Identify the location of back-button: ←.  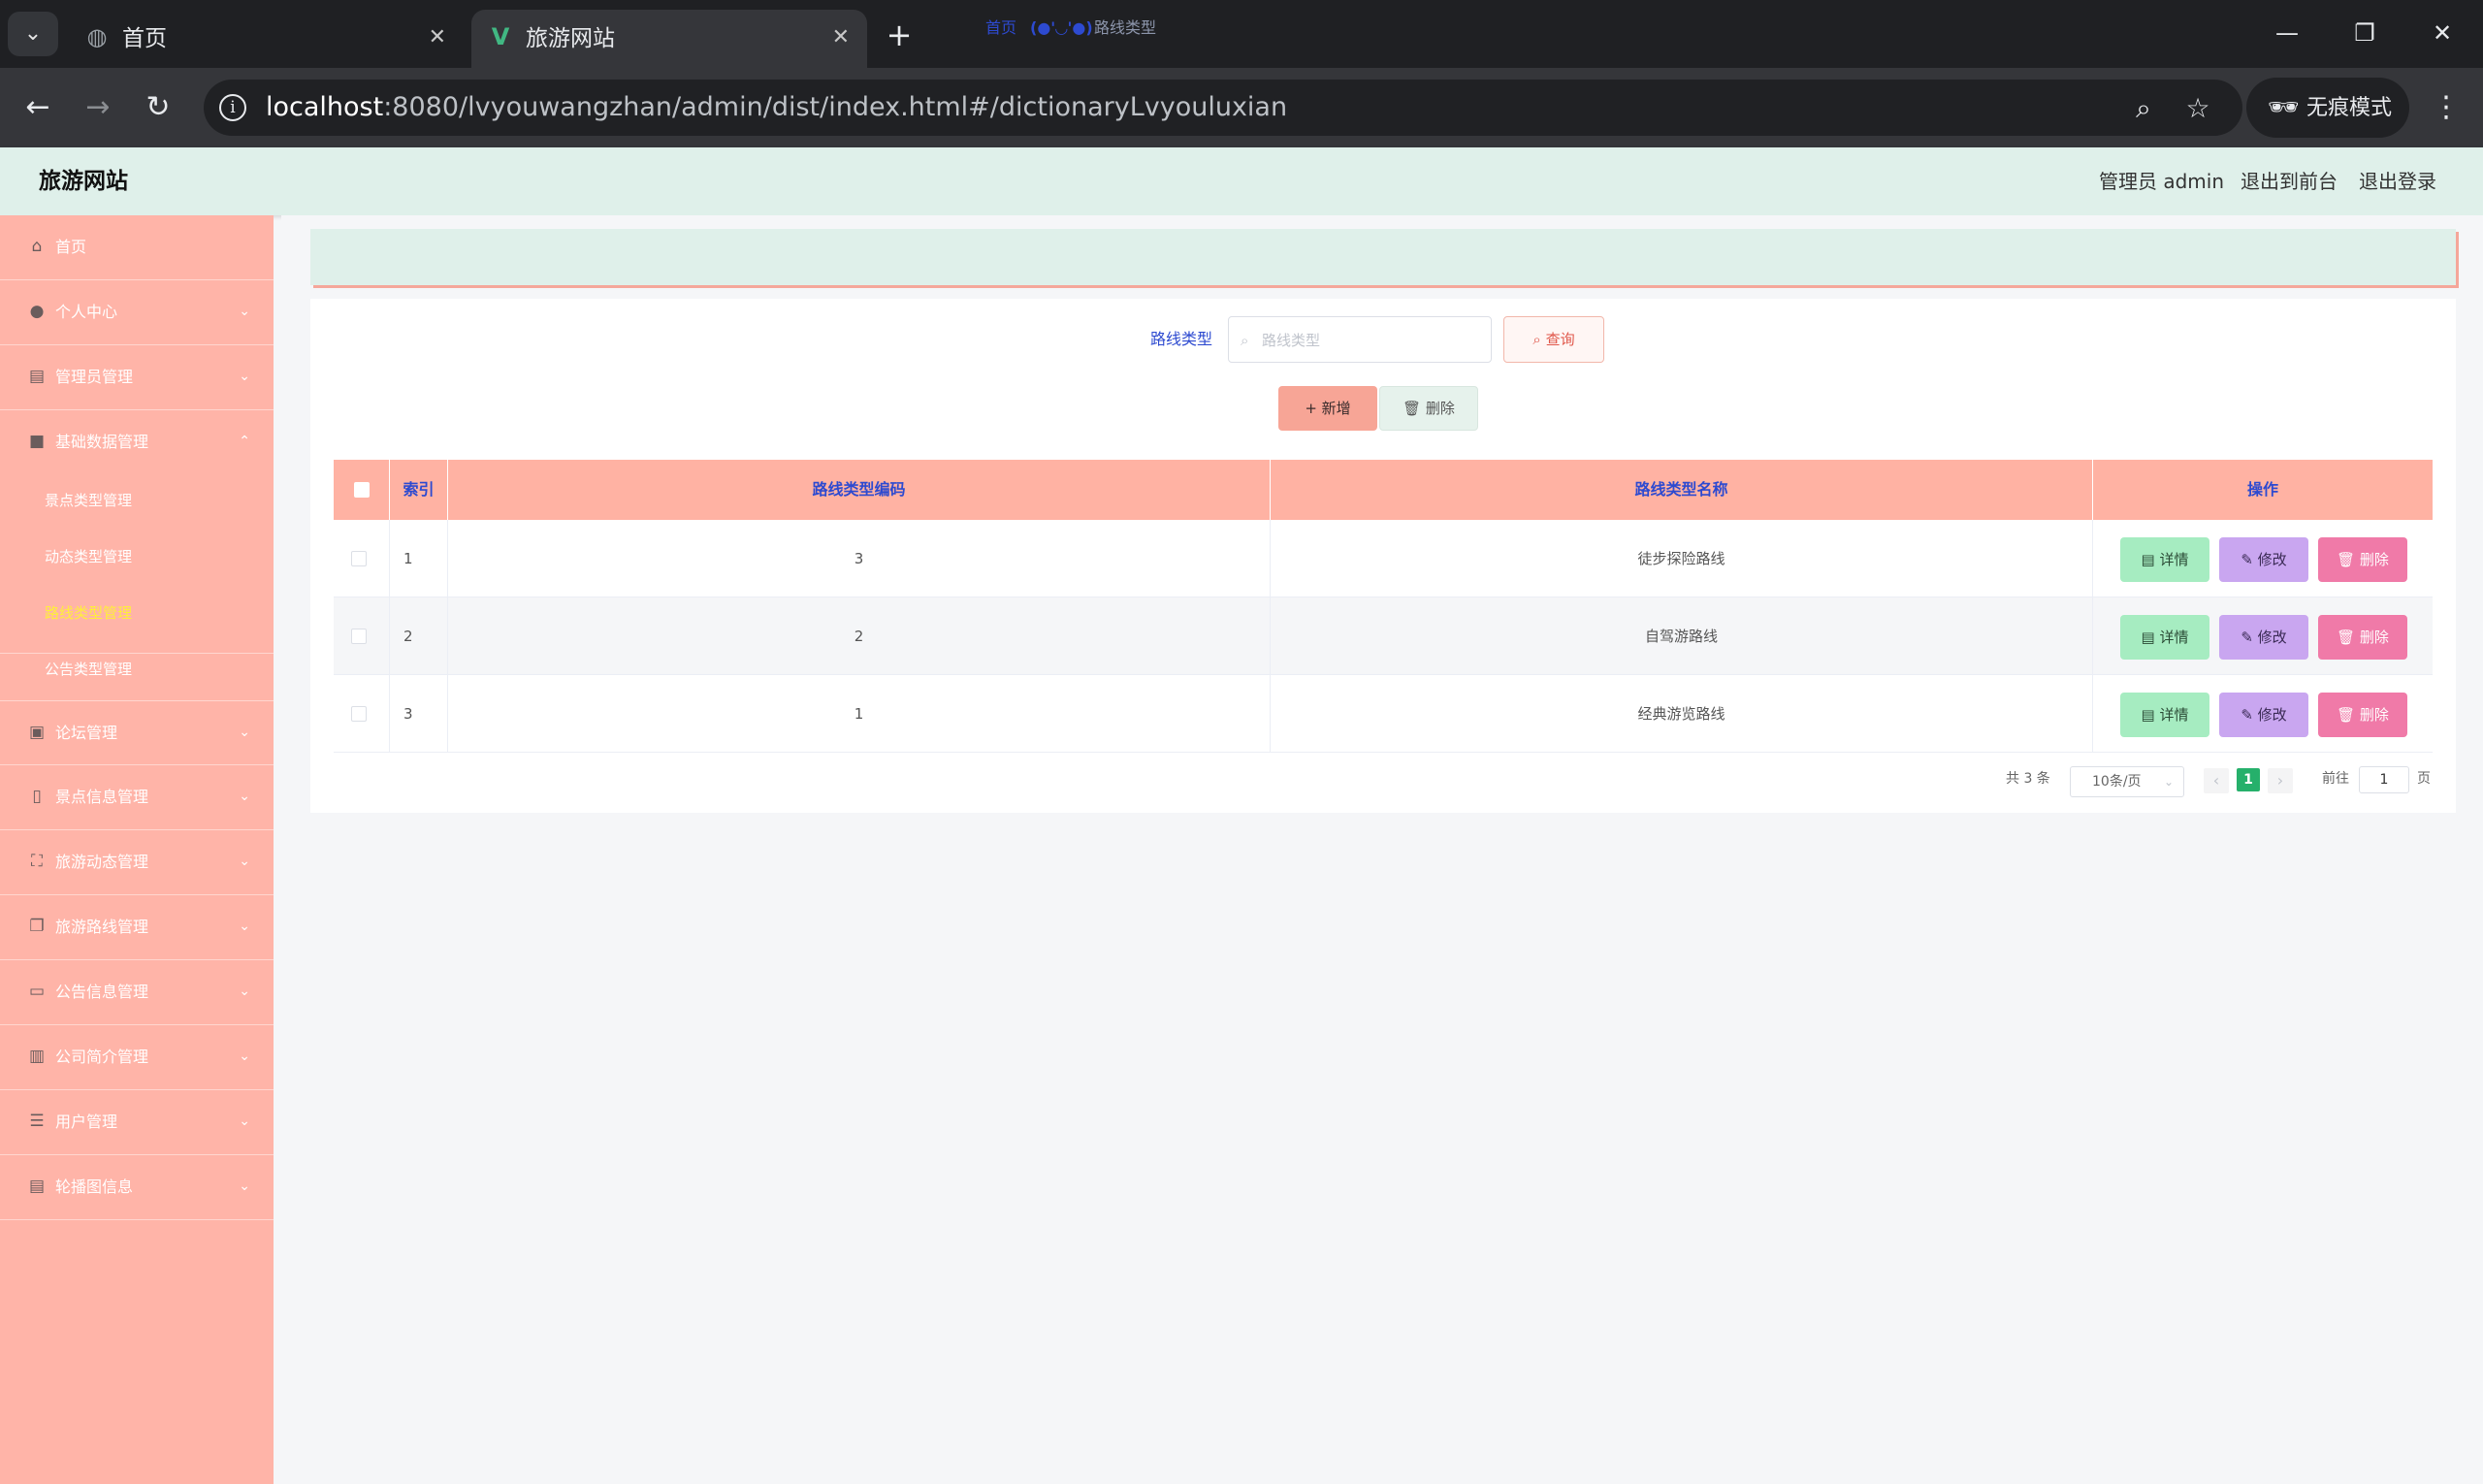
(38, 107).